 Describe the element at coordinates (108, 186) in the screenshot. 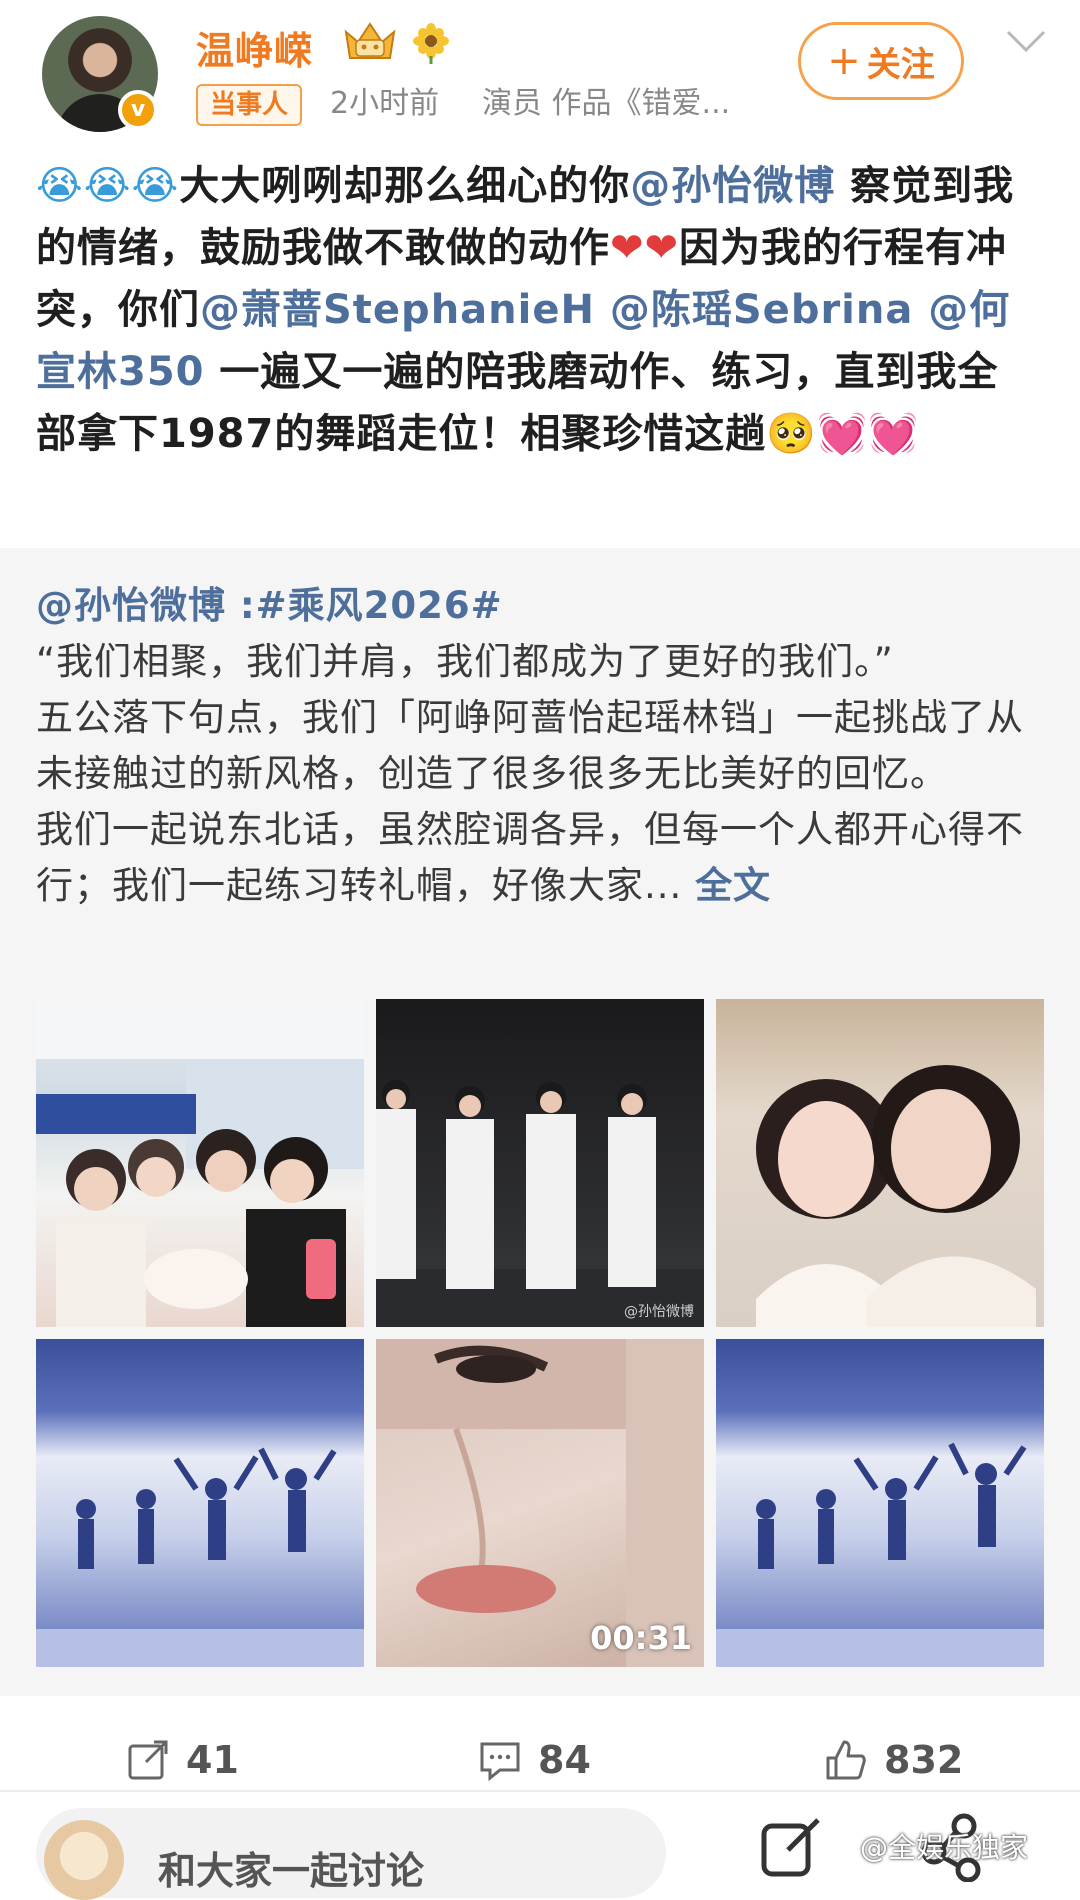

I see `crying-emoji-icon: 😭😭😭` at that location.